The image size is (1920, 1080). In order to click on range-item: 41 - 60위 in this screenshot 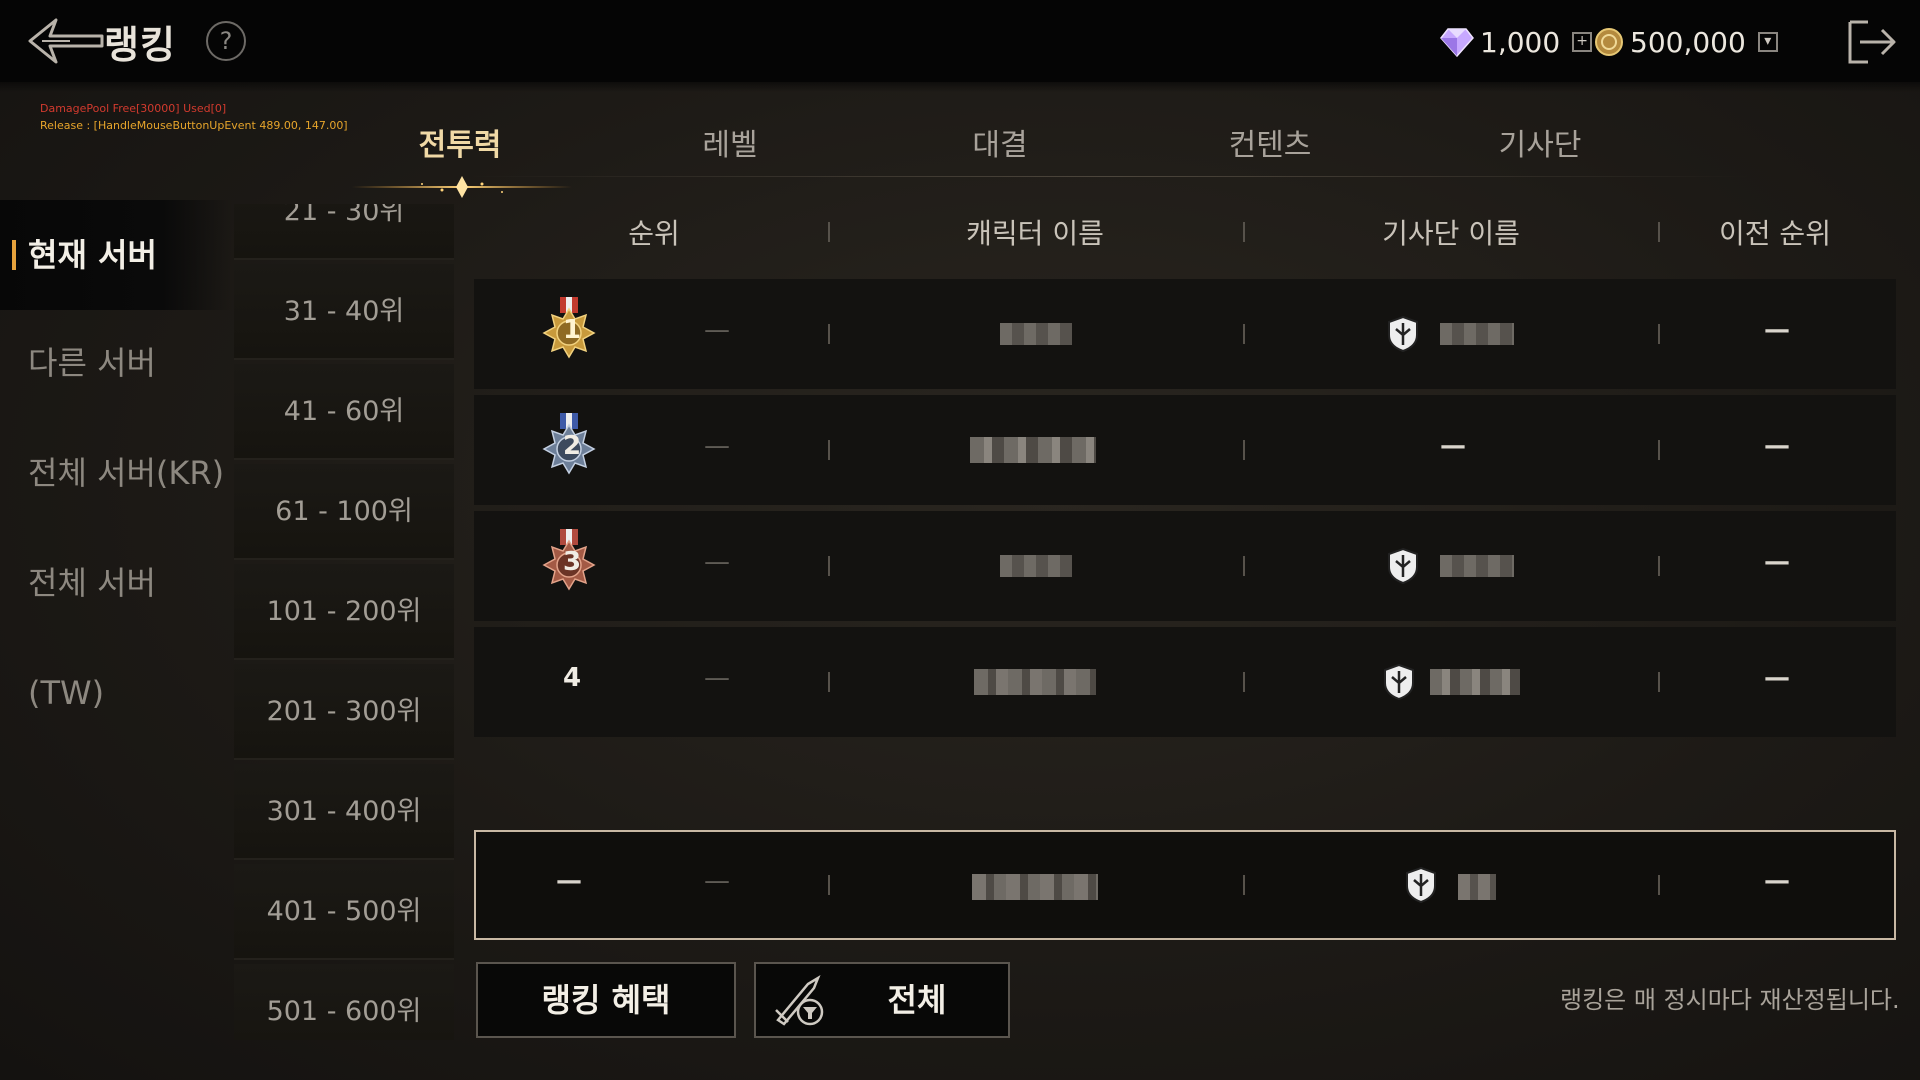, I will do `click(344, 412)`.